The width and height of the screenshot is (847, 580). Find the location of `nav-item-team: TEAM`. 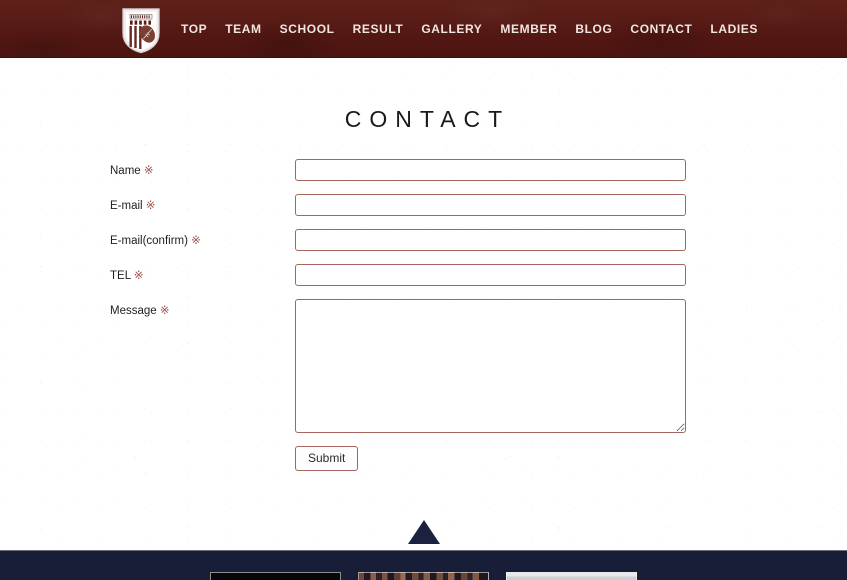

nav-item-team: TEAM is located at coordinates (243, 29).